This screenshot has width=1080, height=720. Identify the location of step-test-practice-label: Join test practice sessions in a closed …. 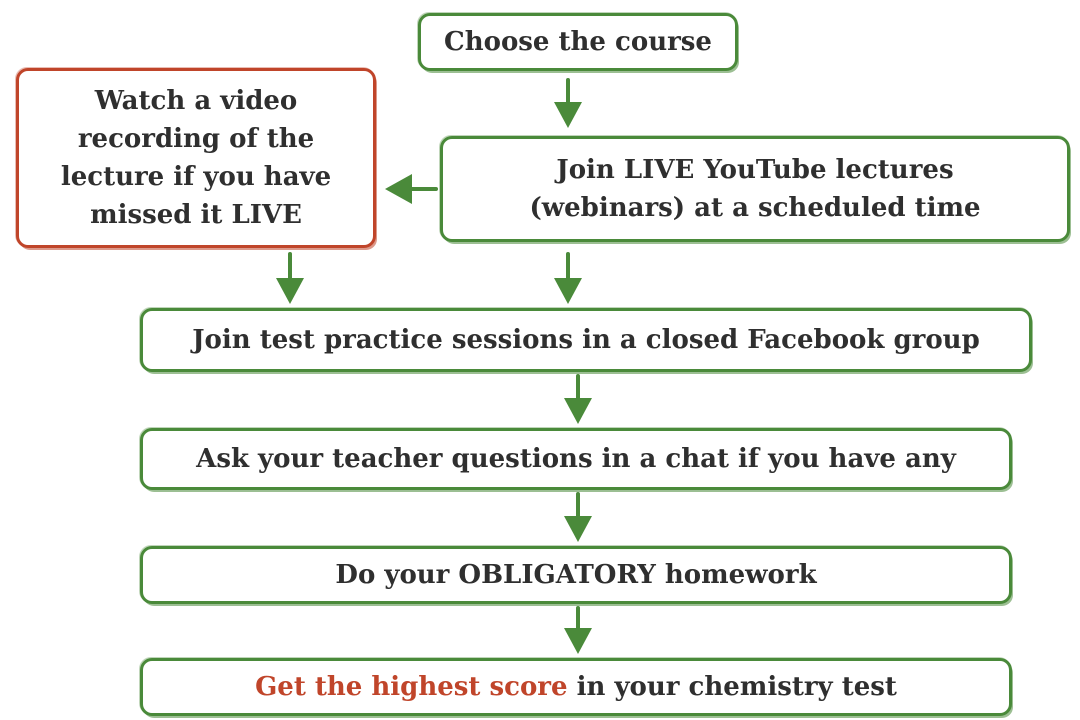
(586, 340).